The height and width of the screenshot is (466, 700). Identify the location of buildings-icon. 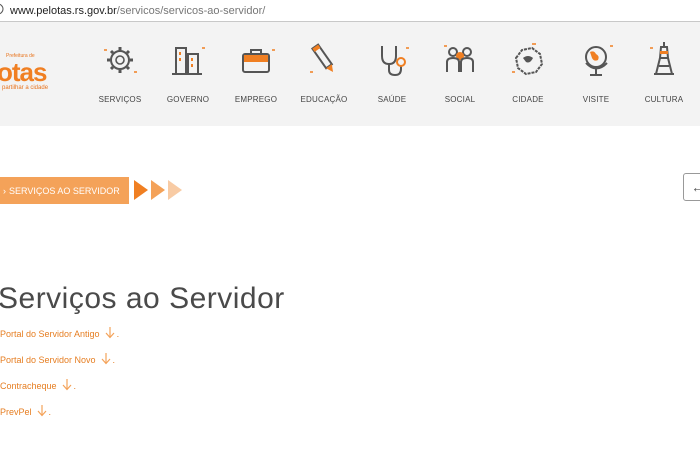
(188, 61).